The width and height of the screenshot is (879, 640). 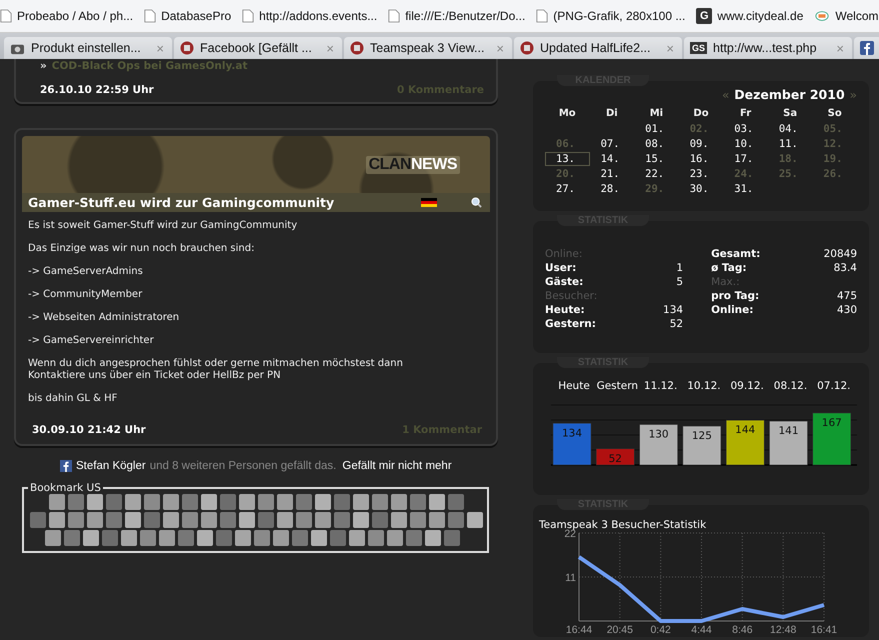 I want to click on browser-tab: Teamspeak 3 View... ×, so click(x=428, y=48).